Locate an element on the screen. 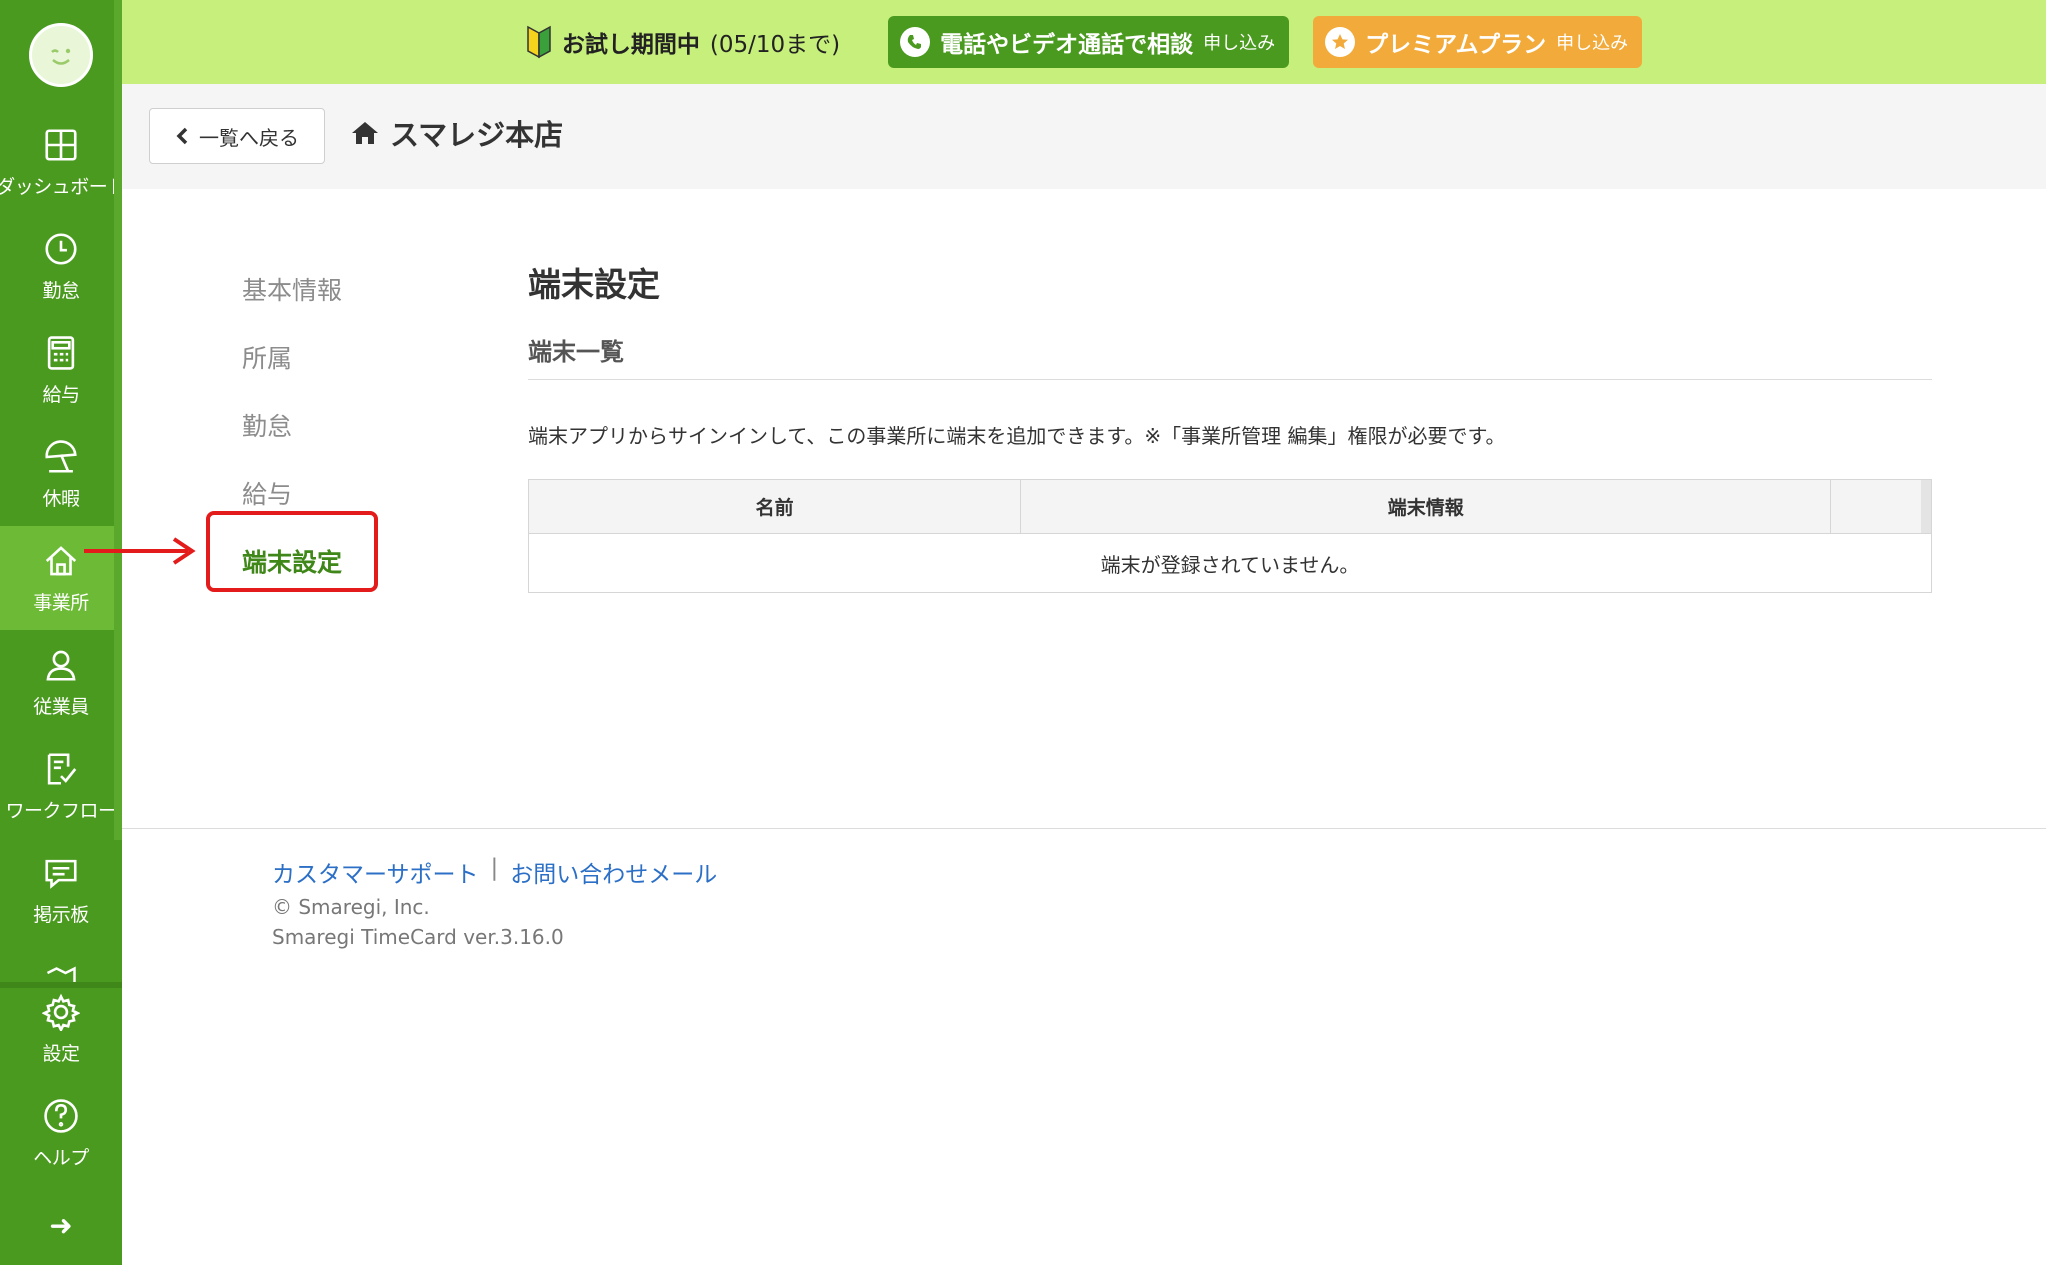 The height and width of the screenshot is (1265, 2046). consult-sub: 申し込み is located at coordinates (1239, 43).